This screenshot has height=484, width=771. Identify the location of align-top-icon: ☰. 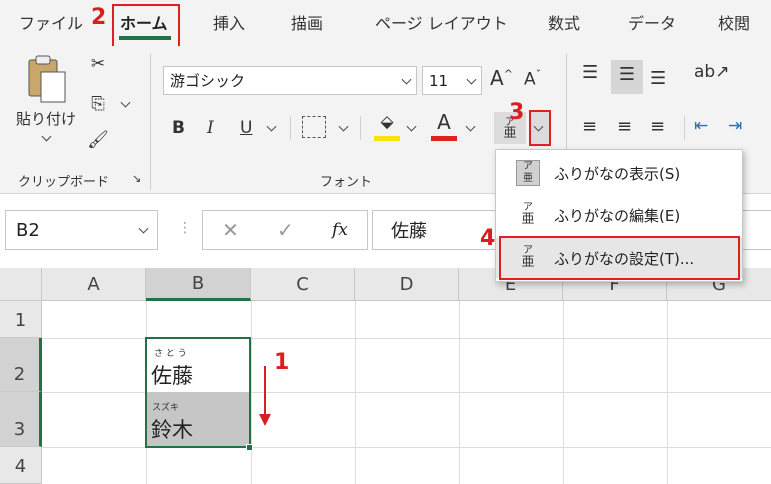
(590, 72).